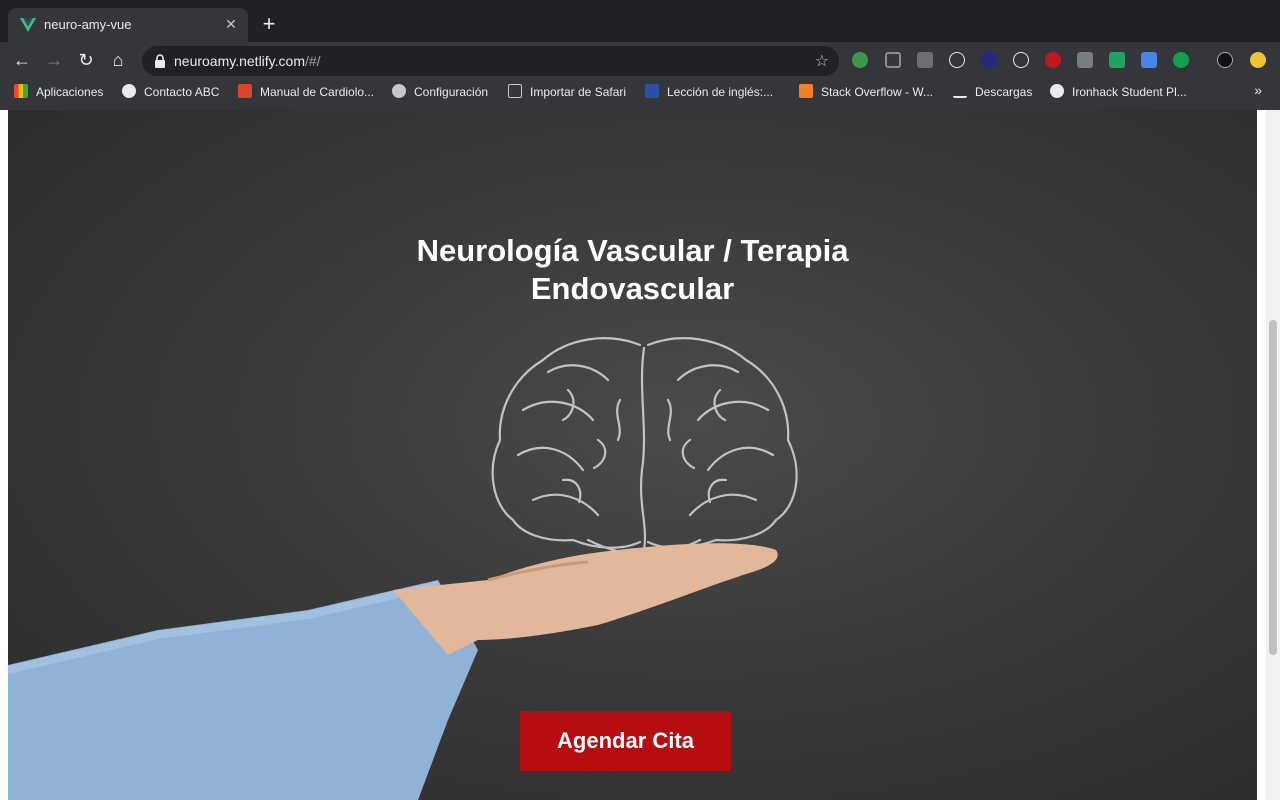  What do you see at coordinates (28, 25) in the screenshot?
I see `vue-logo-icon` at bounding box center [28, 25].